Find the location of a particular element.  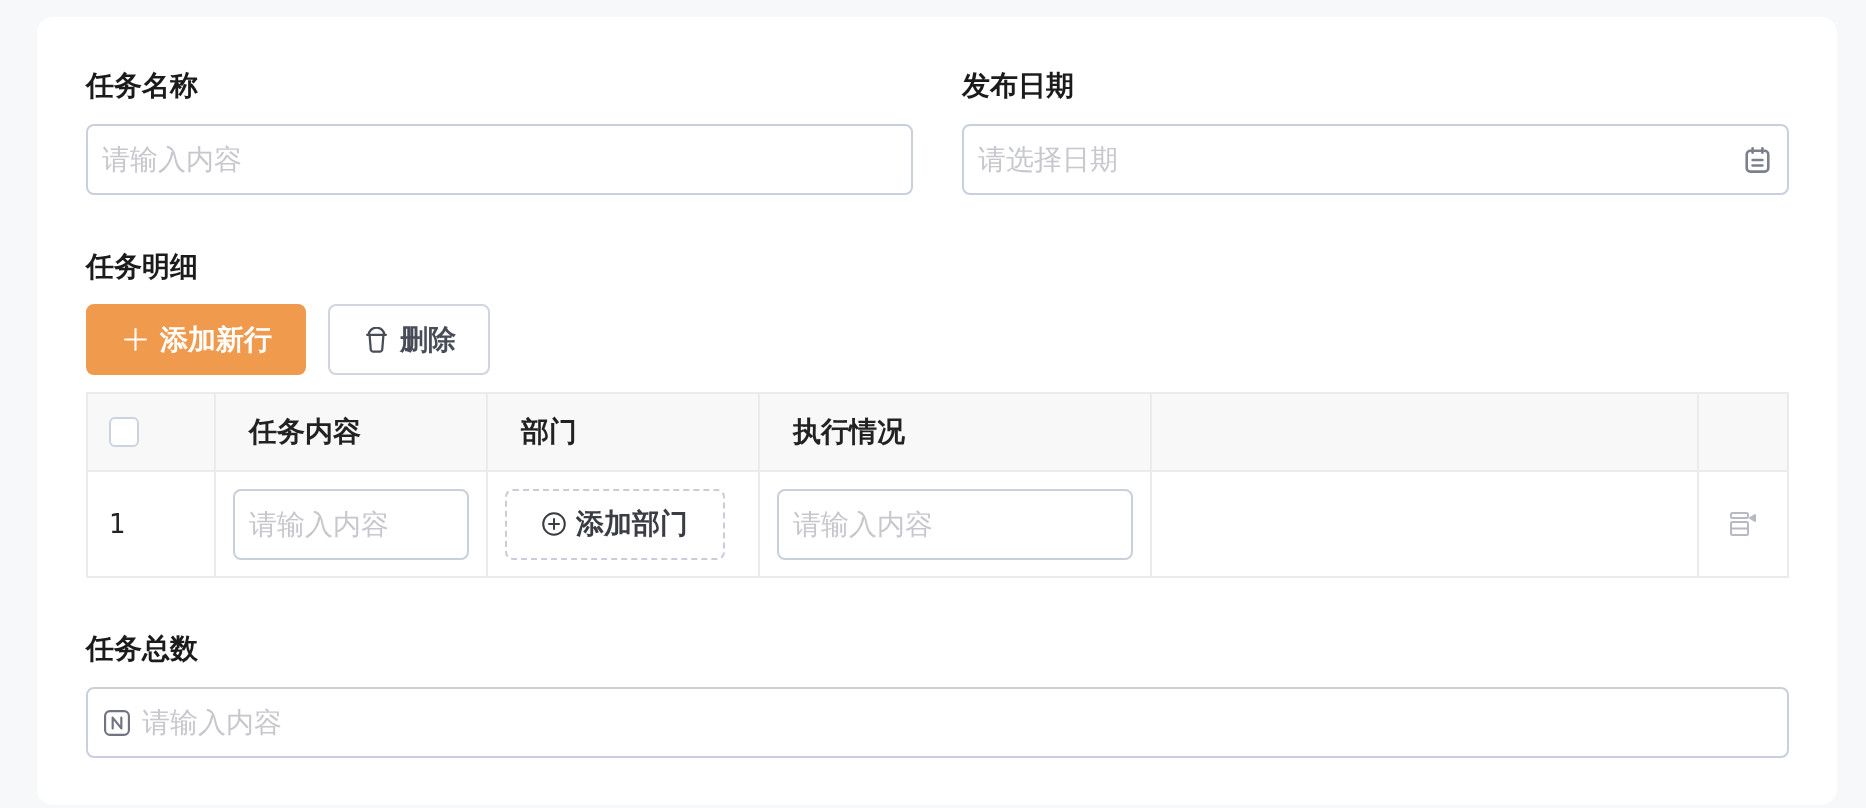

plus-circle-icon is located at coordinates (554, 524).